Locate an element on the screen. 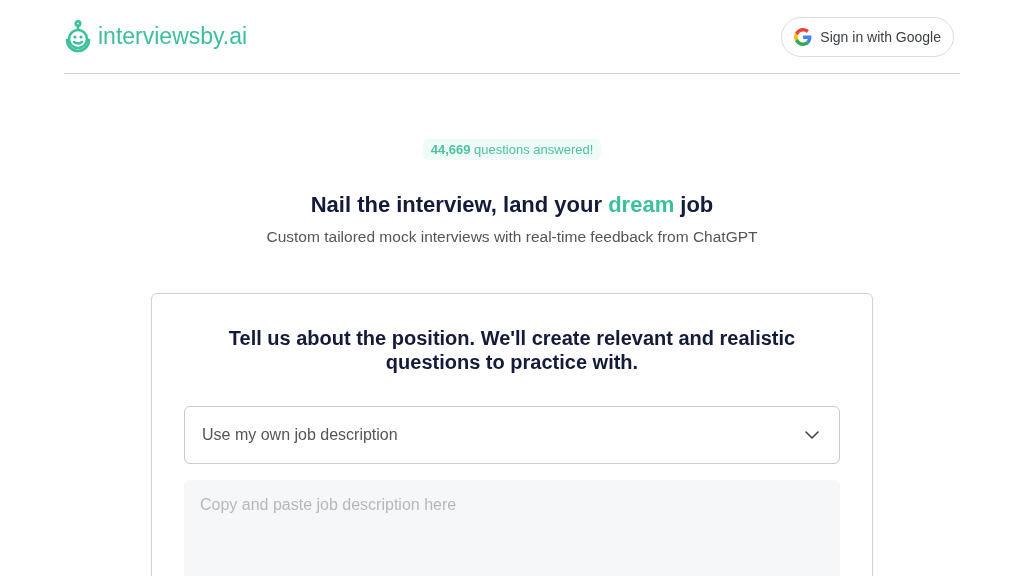 Image resolution: width=1024 pixels, height=576 pixels. headline: Nail the interview, land your dream job is located at coordinates (512, 205).